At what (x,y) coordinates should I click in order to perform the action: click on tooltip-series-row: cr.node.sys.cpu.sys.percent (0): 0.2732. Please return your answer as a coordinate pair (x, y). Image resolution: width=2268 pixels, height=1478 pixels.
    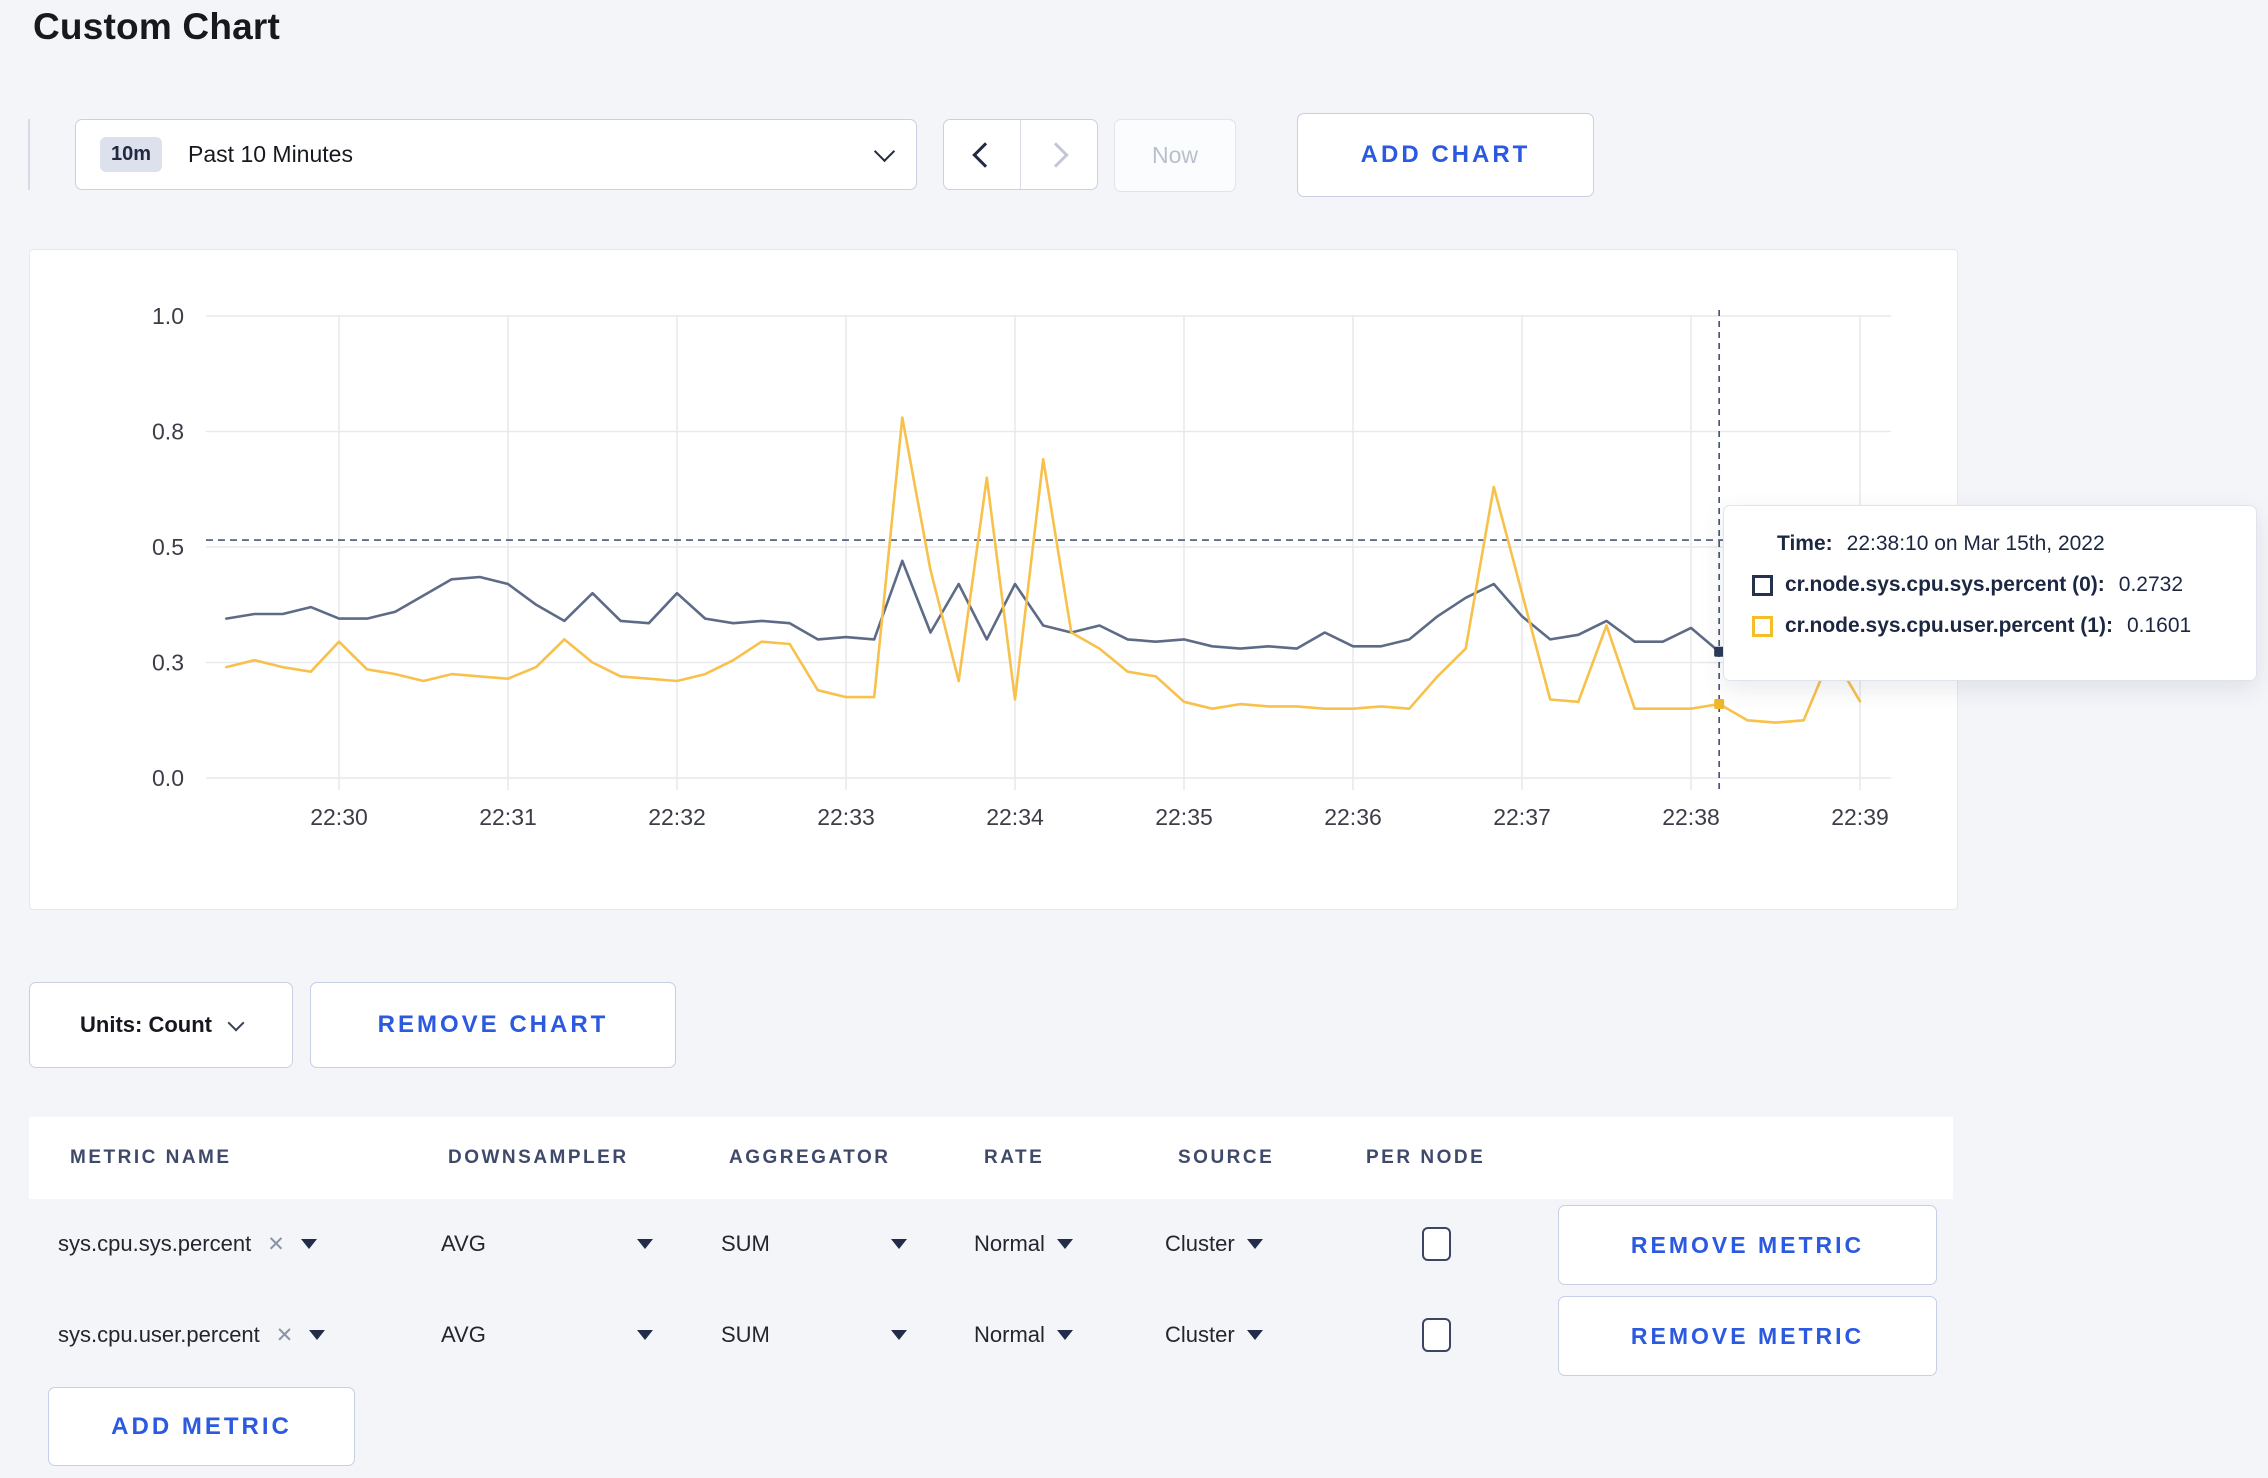
    Looking at the image, I should click on (1990, 585).